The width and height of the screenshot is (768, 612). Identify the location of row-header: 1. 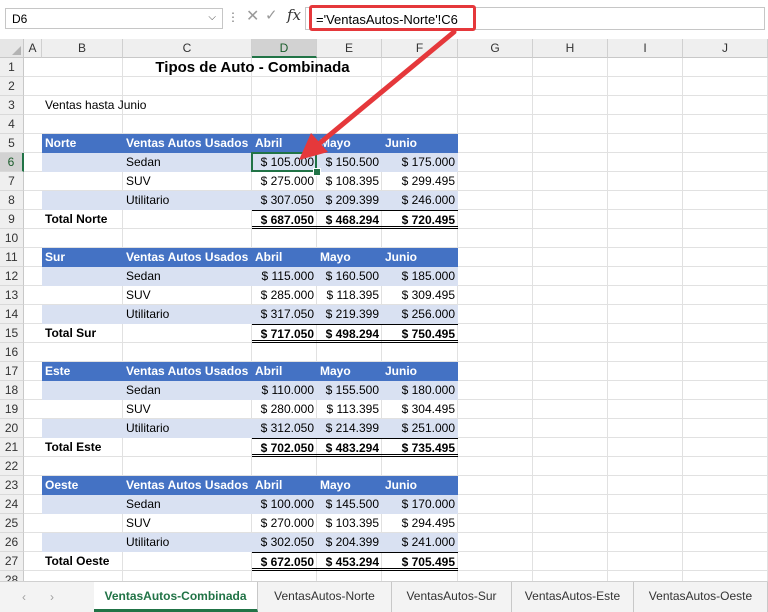
(12, 67).